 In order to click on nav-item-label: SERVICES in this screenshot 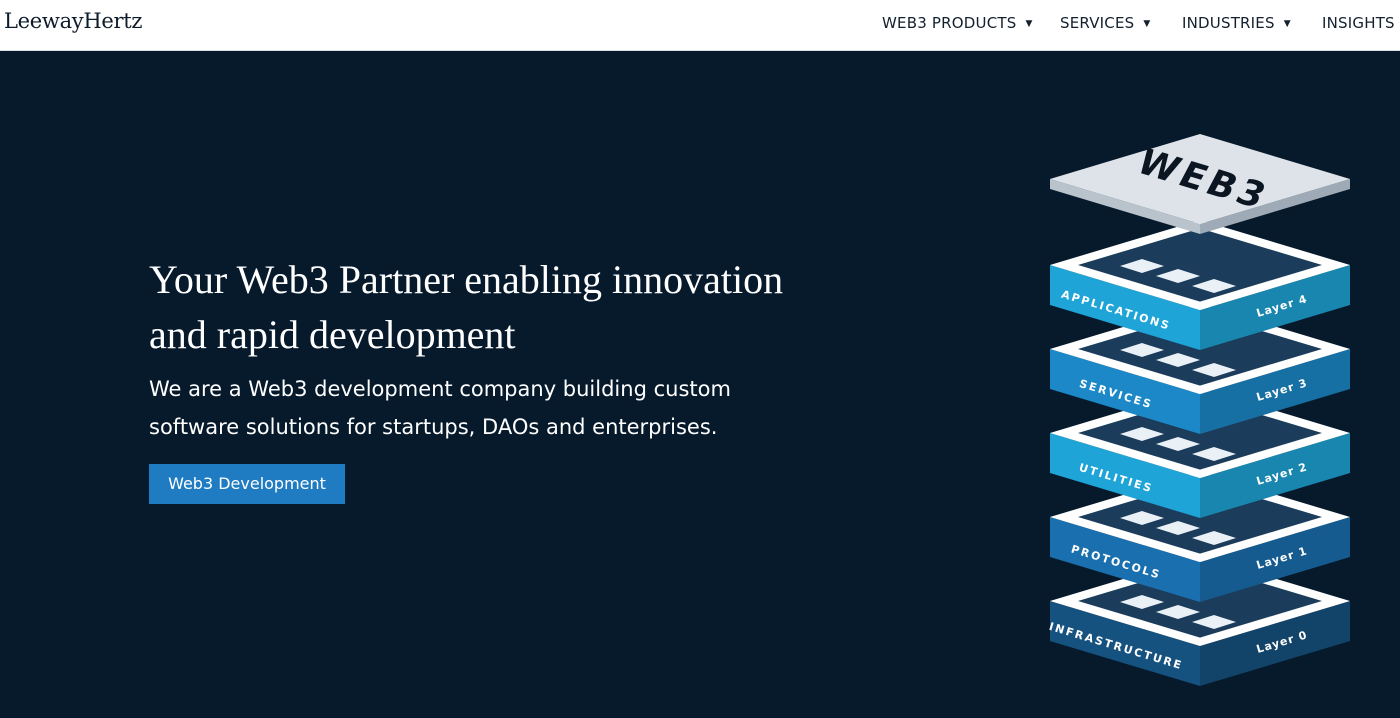, I will do `click(1097, 23)`.